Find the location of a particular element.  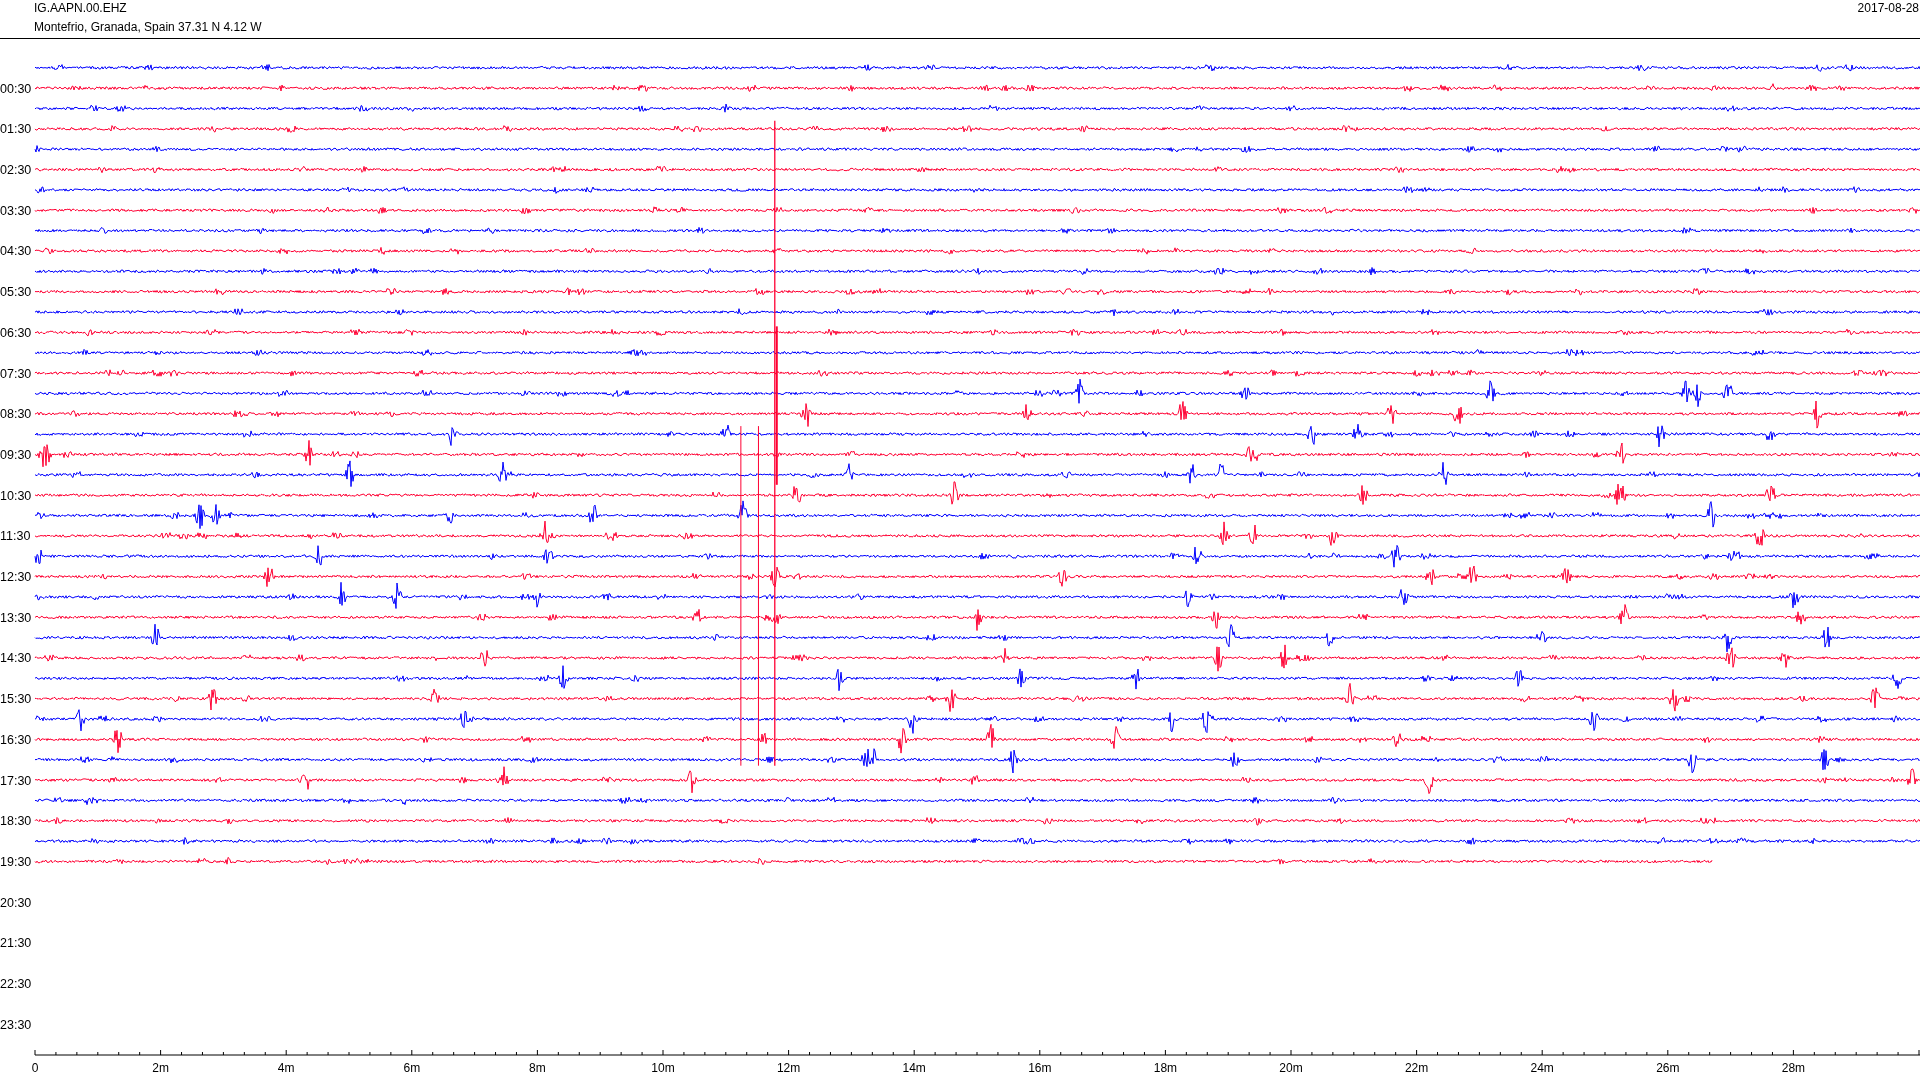

hour-label: 13:30 is located at coordinates (16, 617).